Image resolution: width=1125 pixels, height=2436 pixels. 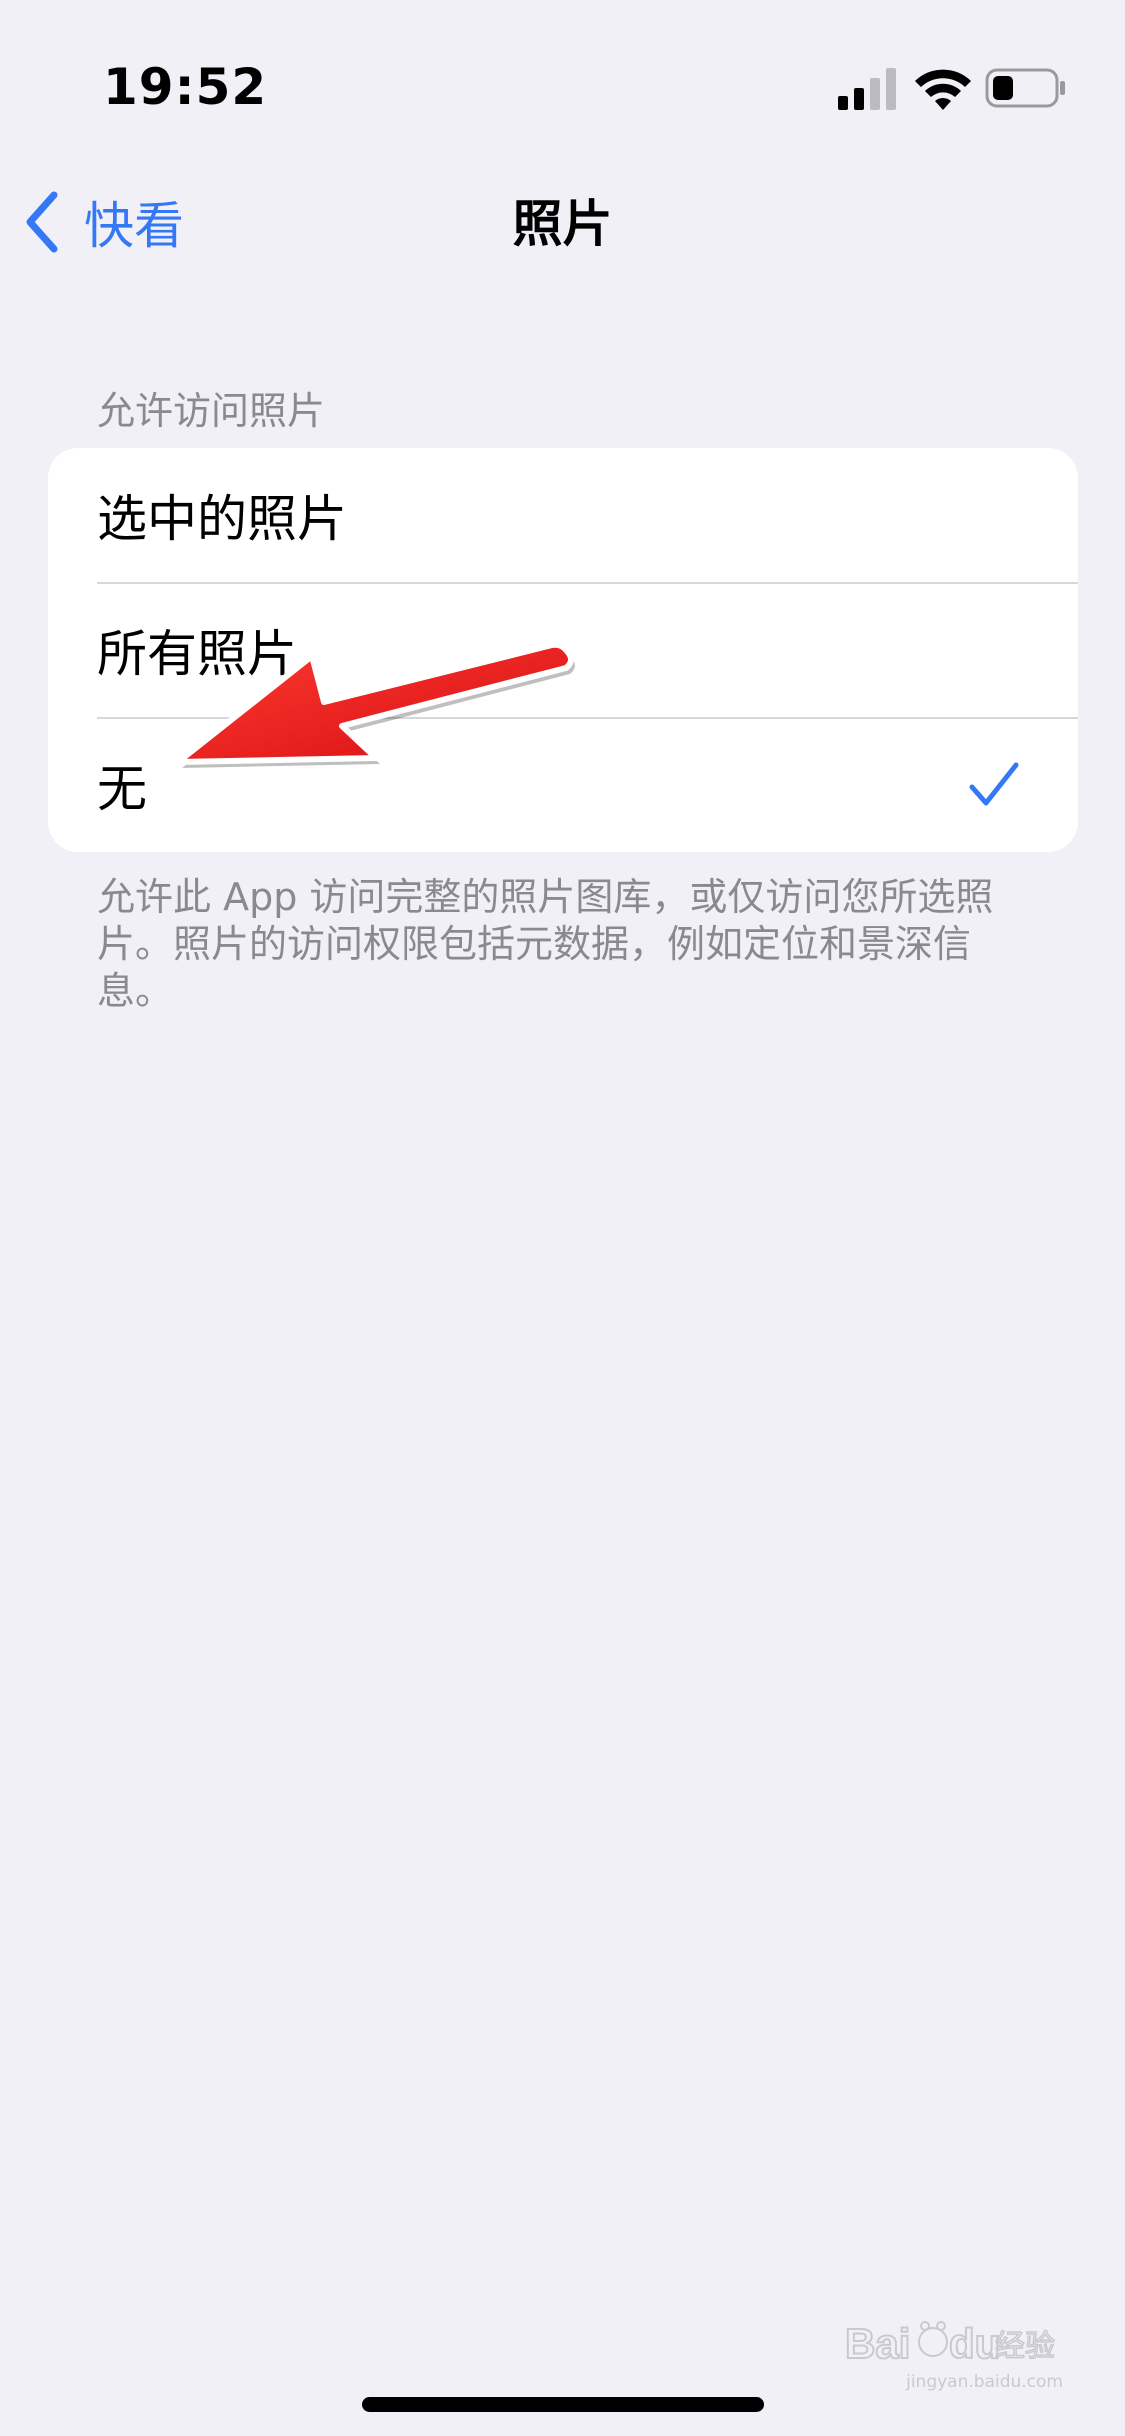 What do you see at coordinates (943, 89) in the screenshot?
I see `wifi-icon` at bounding box center [943, 89].